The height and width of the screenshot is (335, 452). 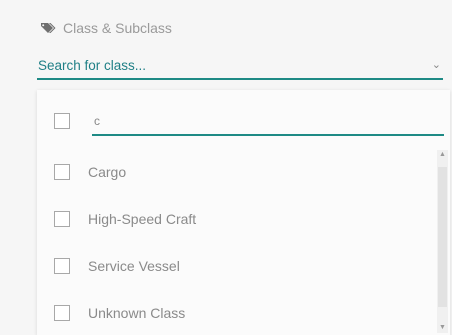 I want to click on scroll-up-arrow-icon: ▲, so click(x=442, y=154).